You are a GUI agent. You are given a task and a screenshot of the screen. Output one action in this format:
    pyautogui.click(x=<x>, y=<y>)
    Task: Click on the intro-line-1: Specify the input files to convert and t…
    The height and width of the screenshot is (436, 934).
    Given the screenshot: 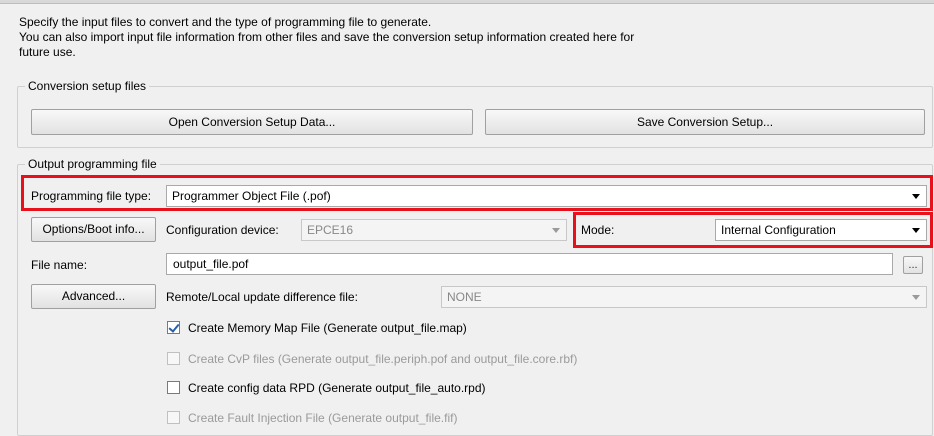 What is the action you would take?
    pyautogui.click(x=225, y=22)
    